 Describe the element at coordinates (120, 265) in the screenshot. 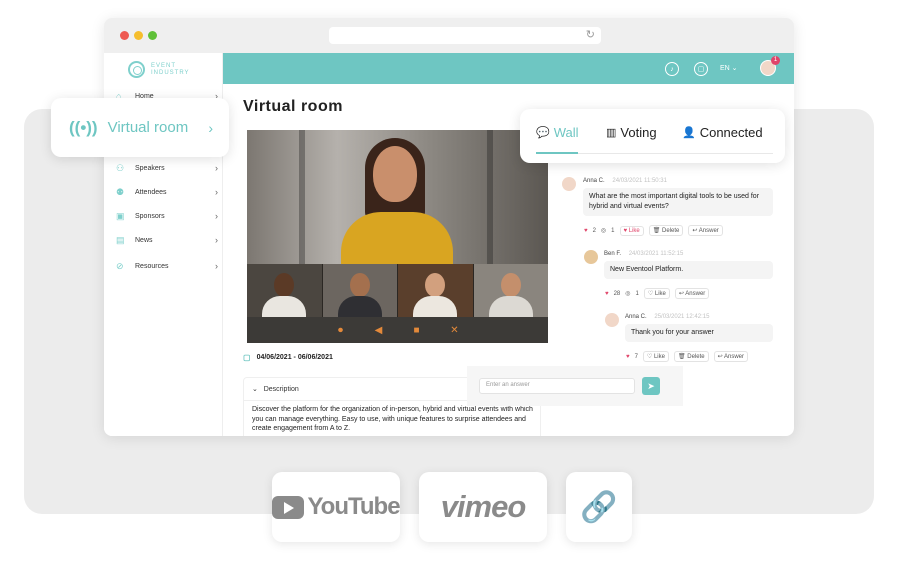

I see `resources-icon: ⊘` at that location.